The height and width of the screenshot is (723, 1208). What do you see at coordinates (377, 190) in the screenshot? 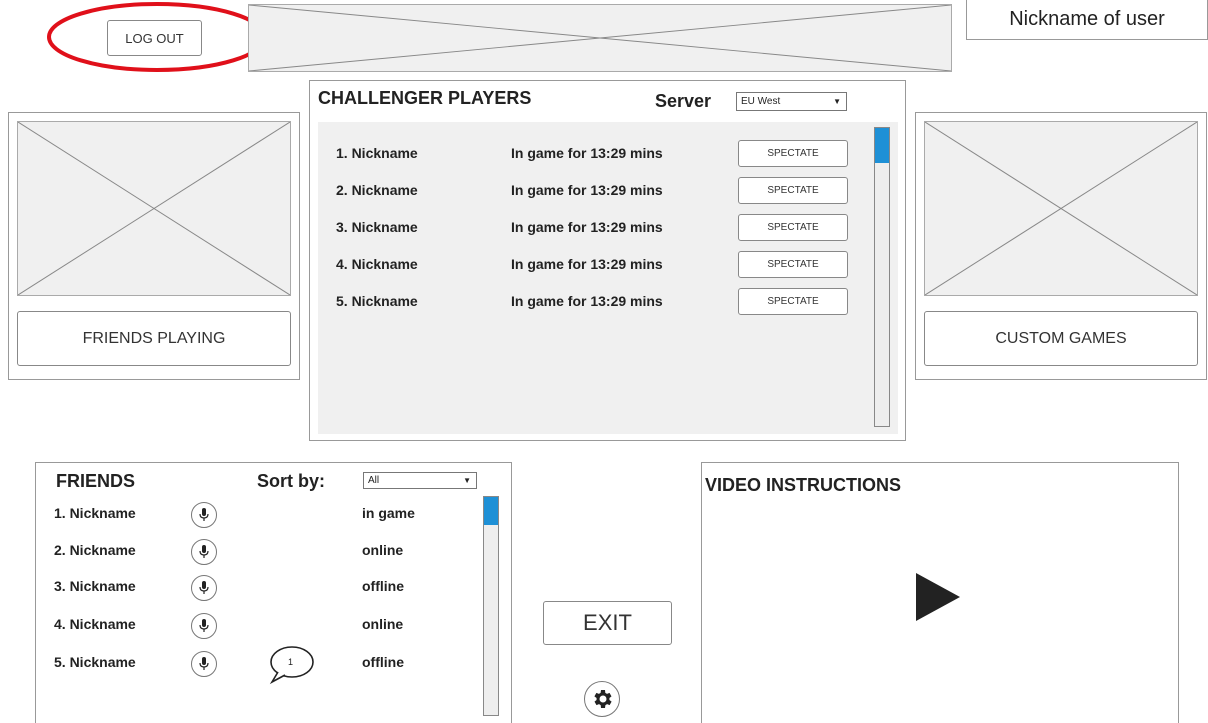
I see `player-nickname: 2. Nickname` at bounding box center [377, 190].